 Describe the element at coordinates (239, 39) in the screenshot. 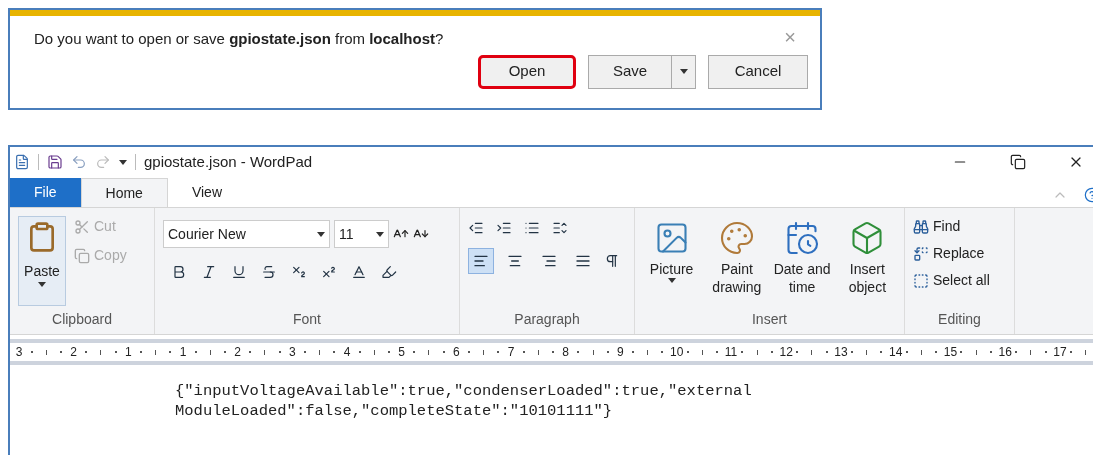

I see `dialog-message: Do you want to open or save gpiostate.json from localhost?` at that location.